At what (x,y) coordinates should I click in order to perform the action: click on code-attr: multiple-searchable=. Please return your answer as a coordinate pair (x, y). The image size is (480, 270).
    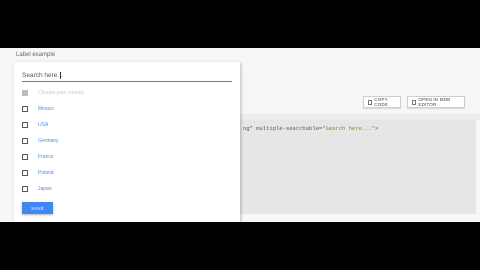
    Looking at the image, I should click on (287, 128).